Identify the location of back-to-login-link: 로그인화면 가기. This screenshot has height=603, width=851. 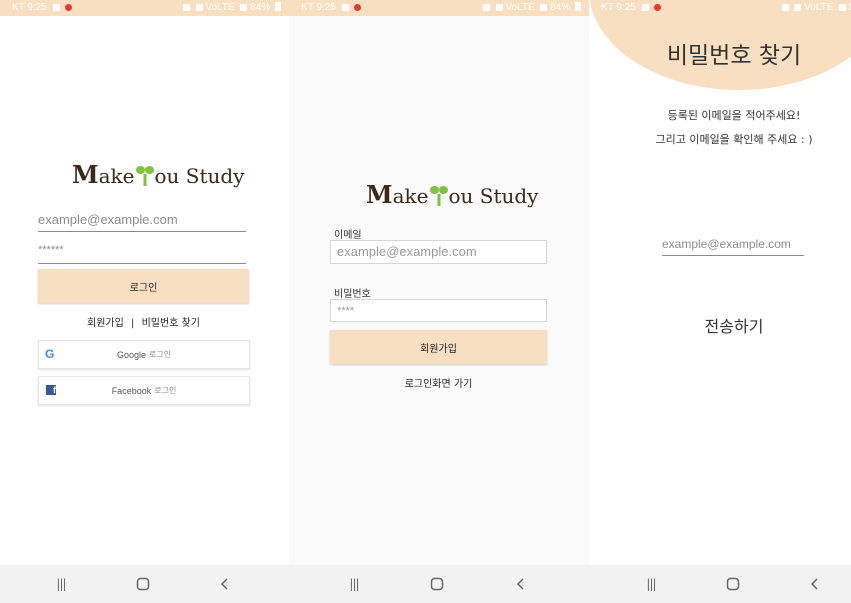
(438, 382).